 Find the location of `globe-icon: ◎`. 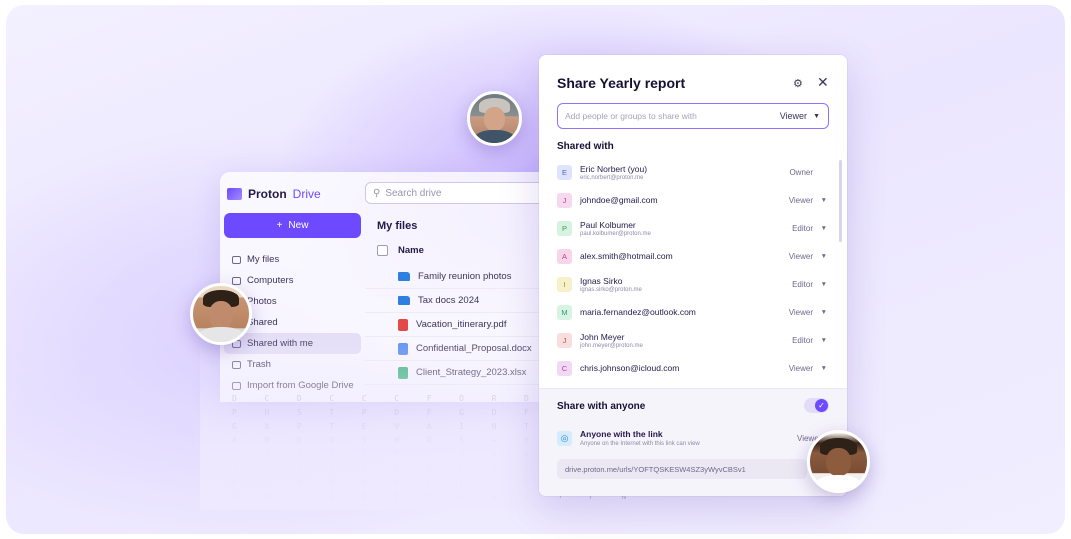

globe-icon: ◎ is located at coordinates (564, 438).